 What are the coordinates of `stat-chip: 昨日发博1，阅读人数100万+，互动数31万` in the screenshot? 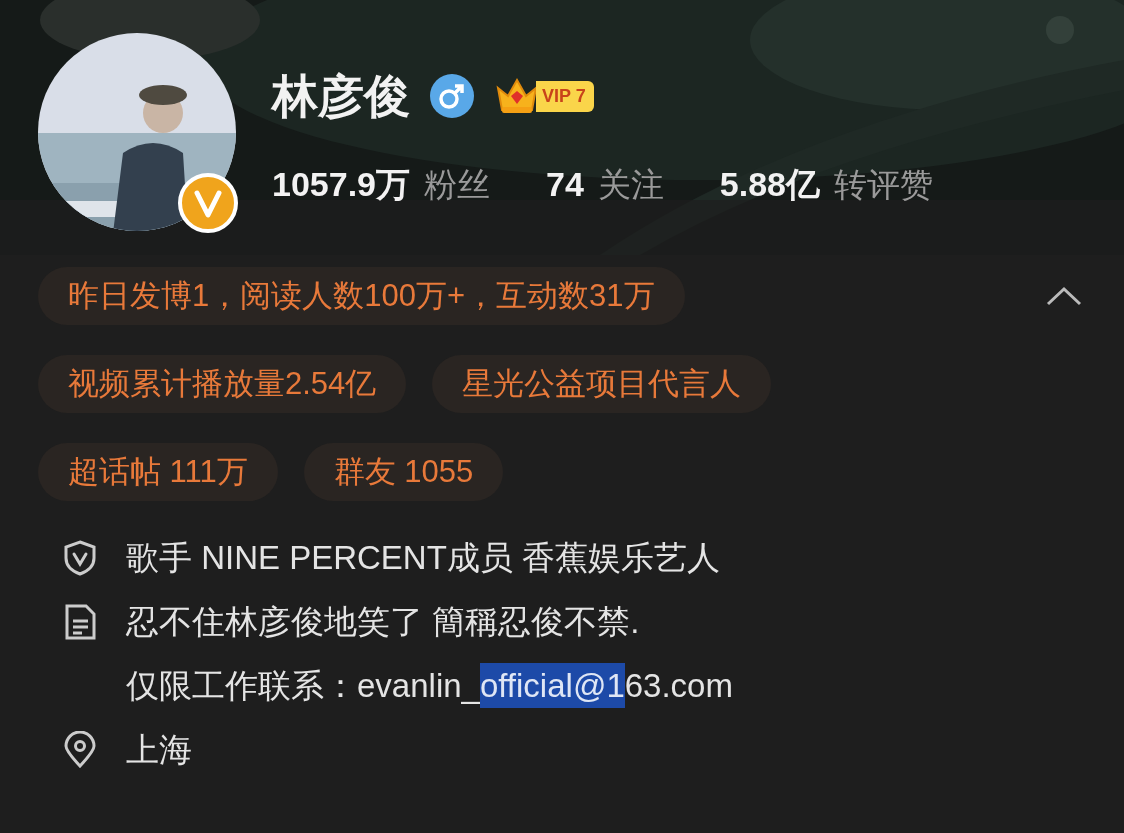 It's located at (361, 296).